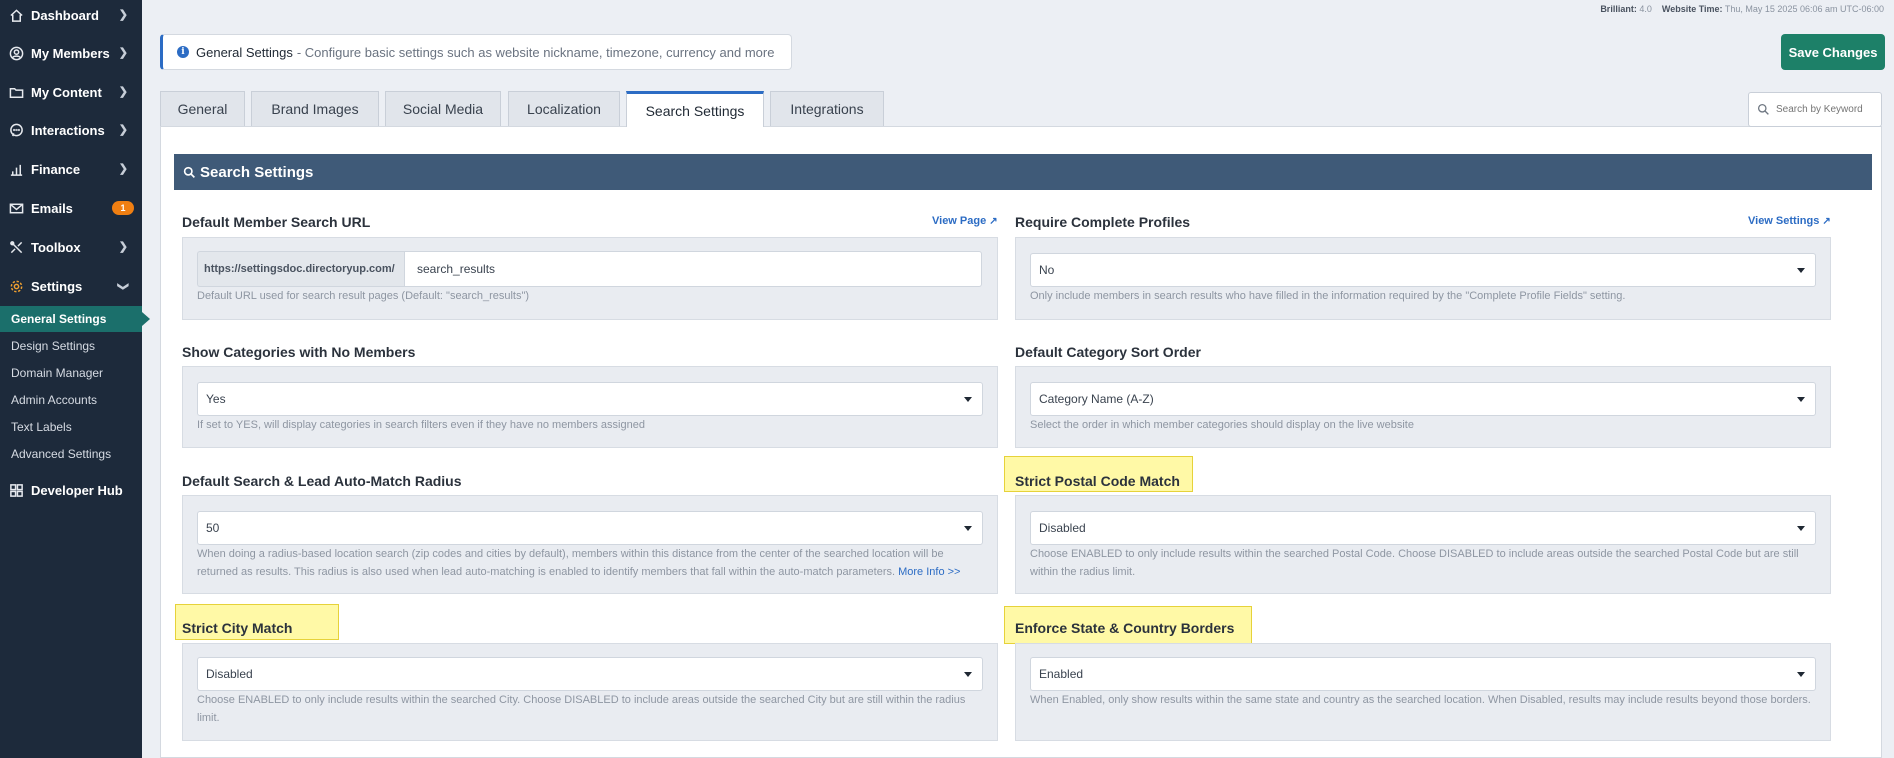 This screenshot has height=758, width=1894. What do you see at coordinates (1833, 52) in the screenshot?
I see `save-changes-button: Save Changes` at bounding box center [1833, 52].